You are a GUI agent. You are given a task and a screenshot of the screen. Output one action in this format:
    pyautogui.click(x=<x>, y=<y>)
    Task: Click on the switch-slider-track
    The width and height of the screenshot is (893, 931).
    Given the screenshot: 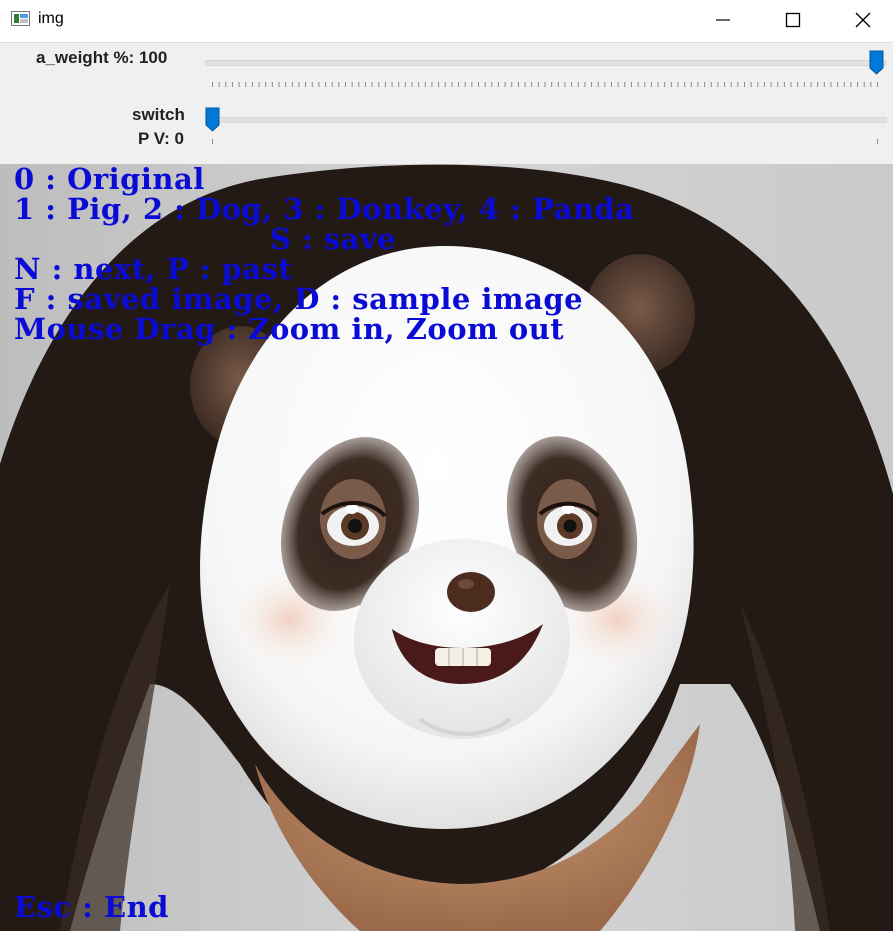 What is the action you would take?
    pyautogui.click(x=546, y=120)
    